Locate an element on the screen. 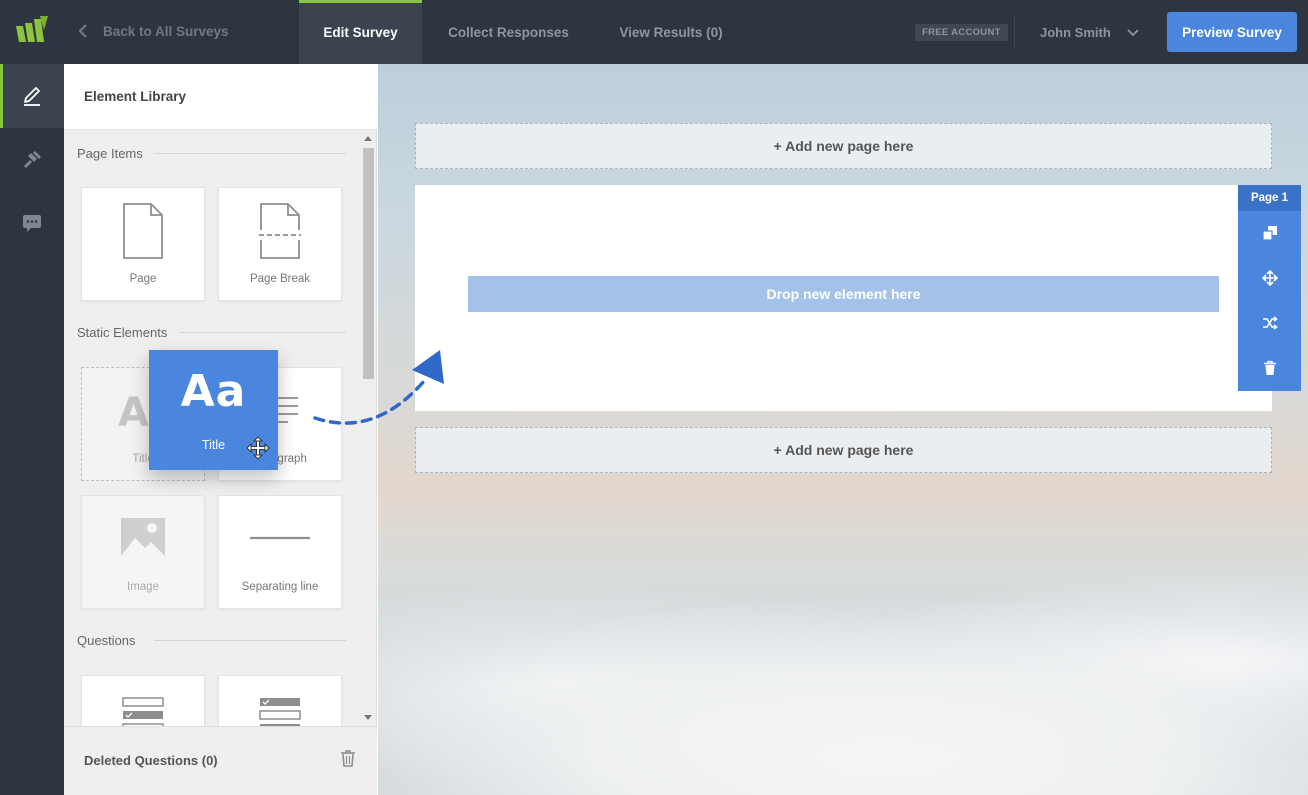 Image resolution: width=1308 pixels, height=795 pixels. back-to-surveys-link: Back to All Surveys is located at coordinates (152, 31).